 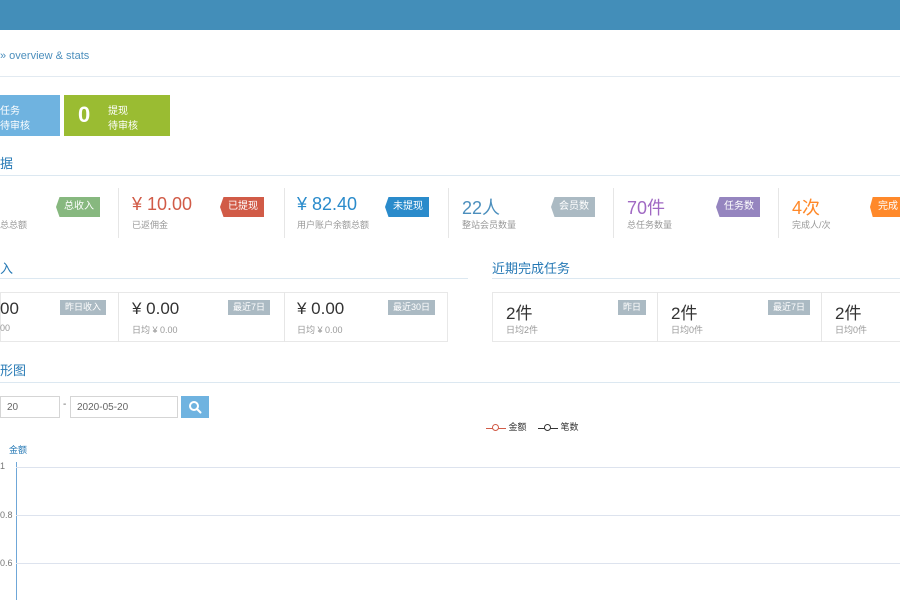 I want to click on legend-item-count: 笔数, so click(x=558, y=426).